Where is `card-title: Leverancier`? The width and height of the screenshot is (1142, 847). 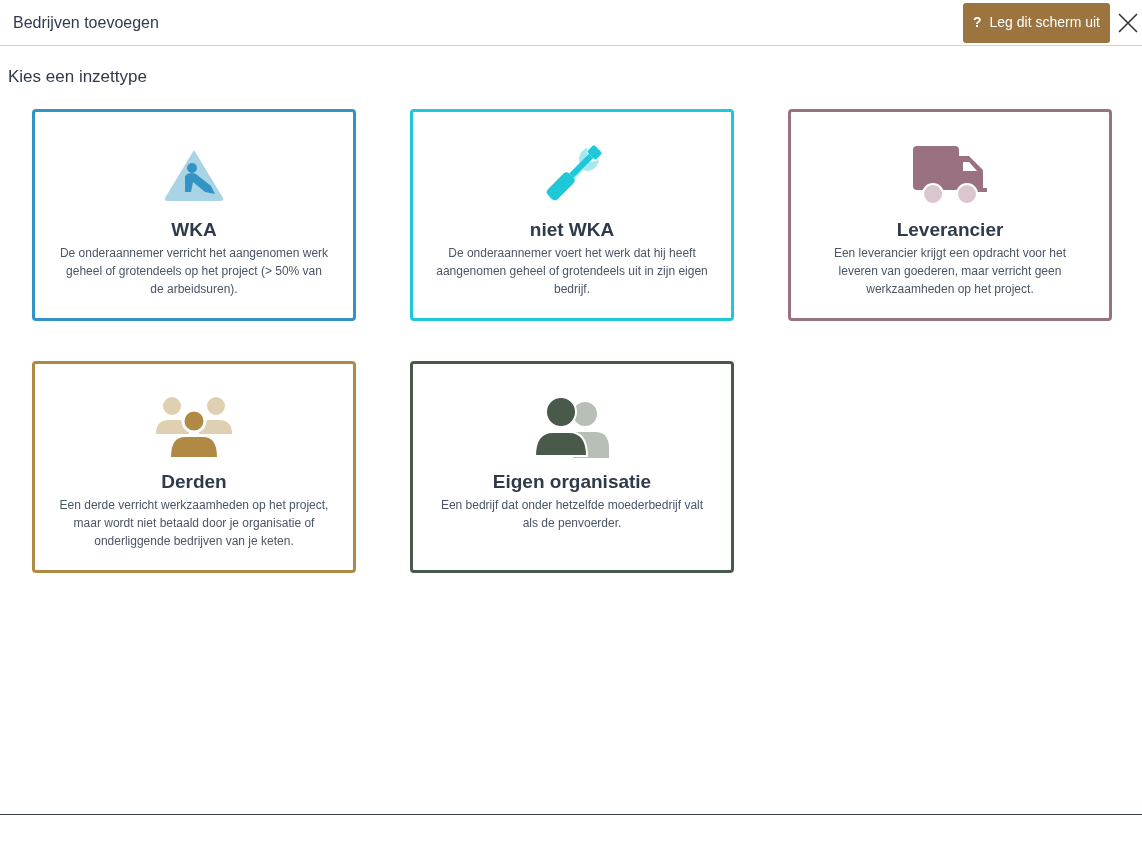
card-title: Leverancier is located at coordinates (950, 229).